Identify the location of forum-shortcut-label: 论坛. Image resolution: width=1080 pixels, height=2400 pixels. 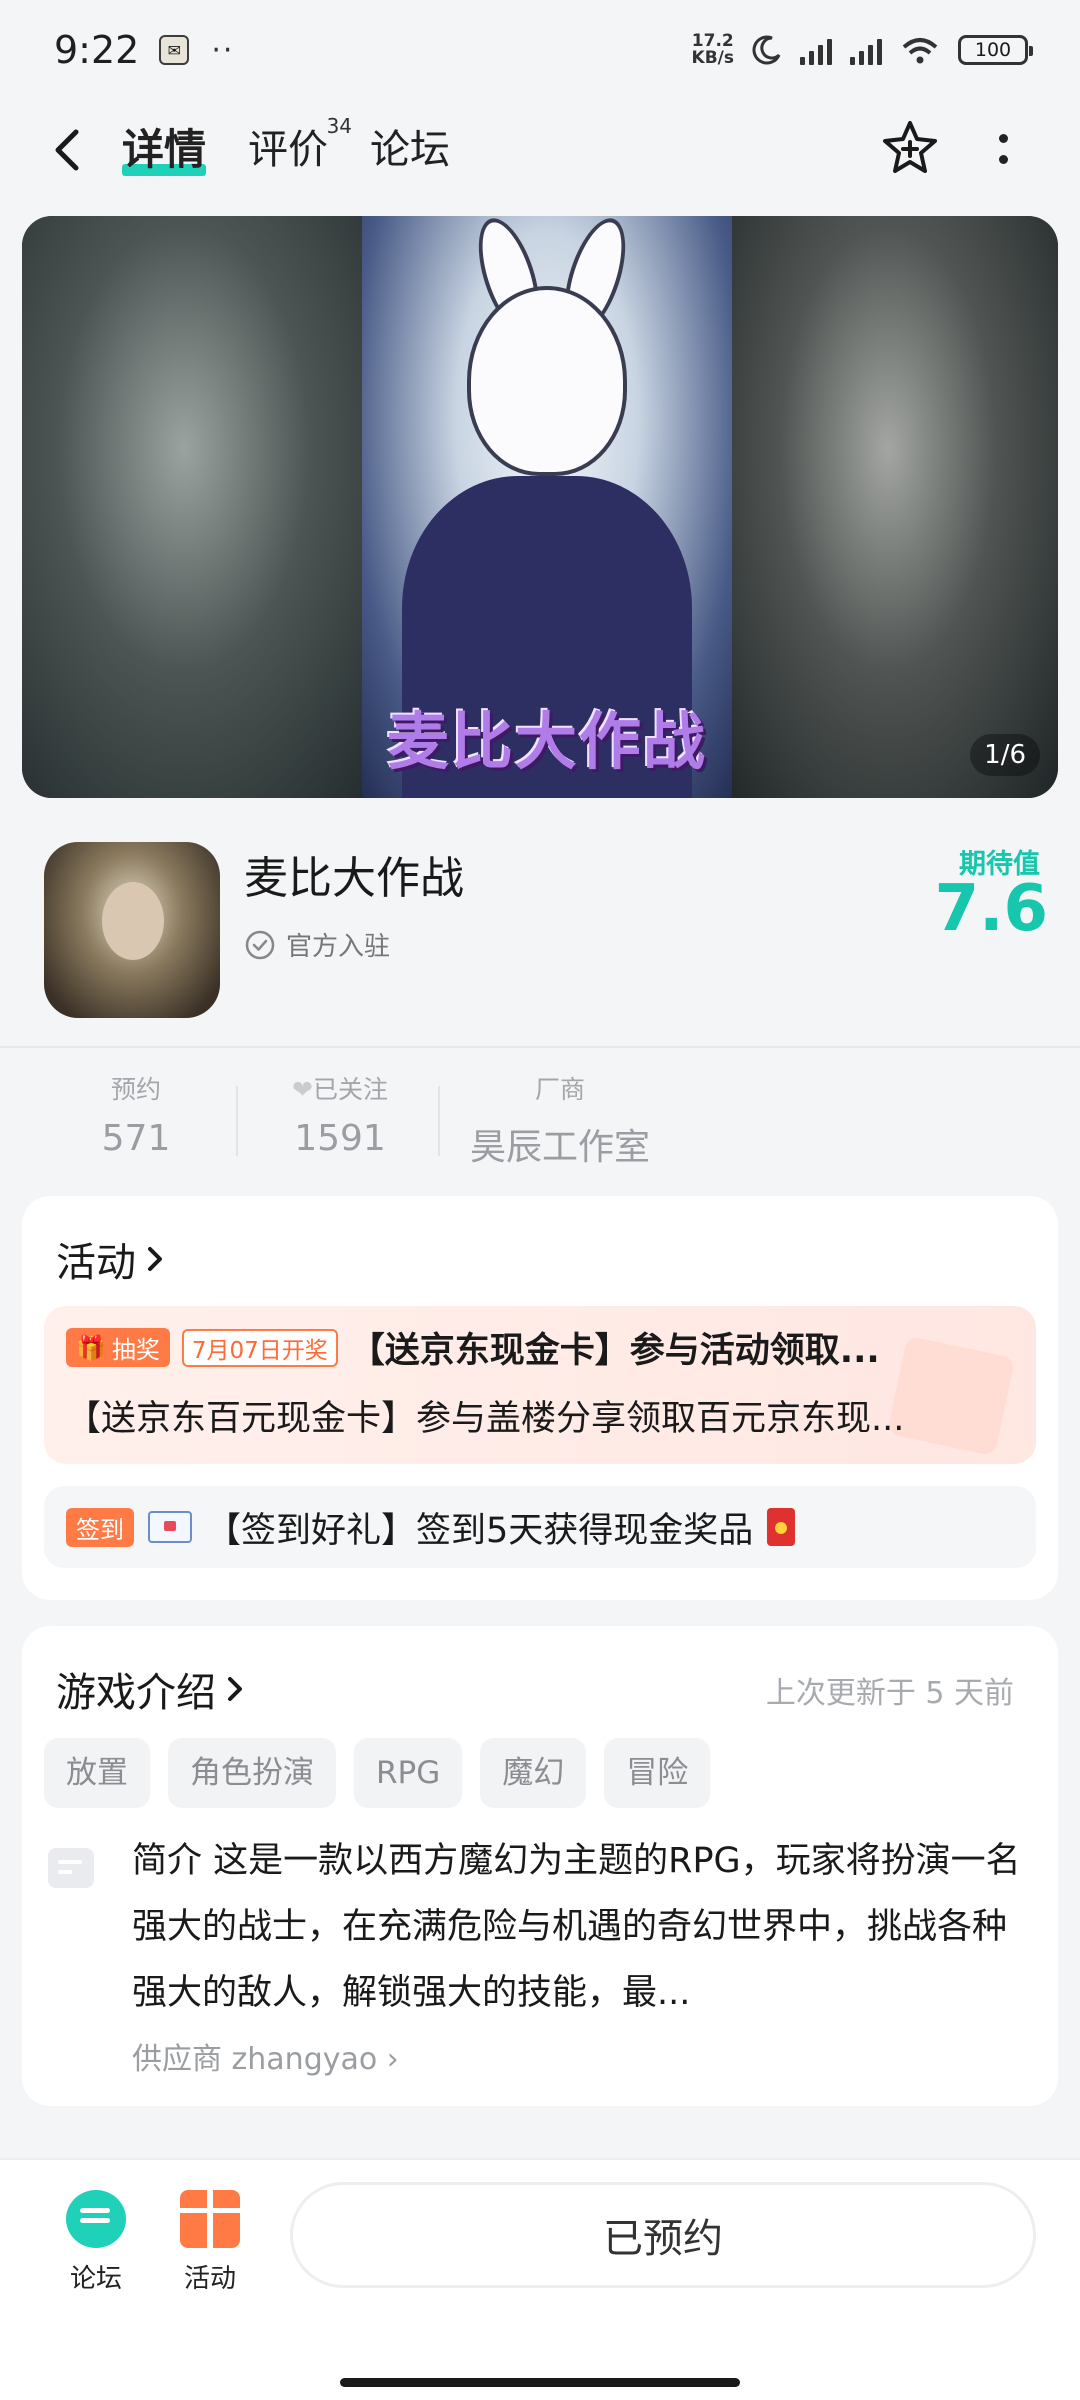
(95, 2279).